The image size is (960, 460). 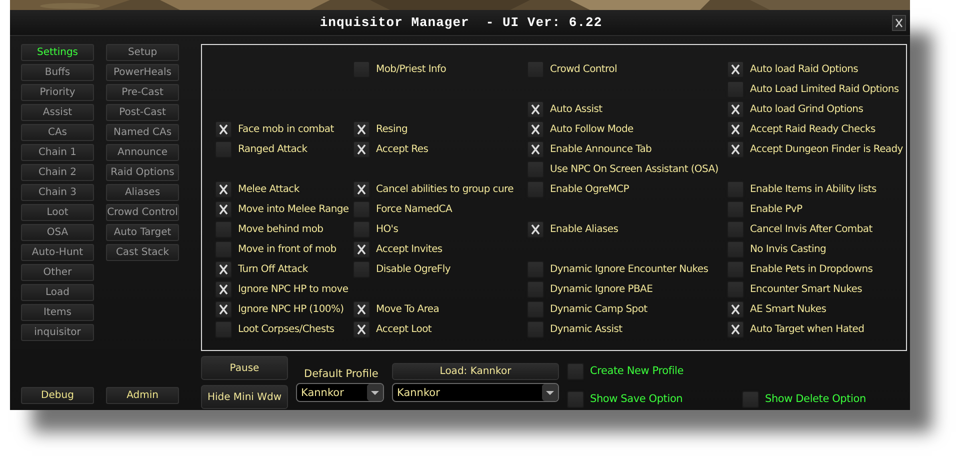 I want to click on load-profile-button: Load: Kannkor, so click(x=475, y=371).